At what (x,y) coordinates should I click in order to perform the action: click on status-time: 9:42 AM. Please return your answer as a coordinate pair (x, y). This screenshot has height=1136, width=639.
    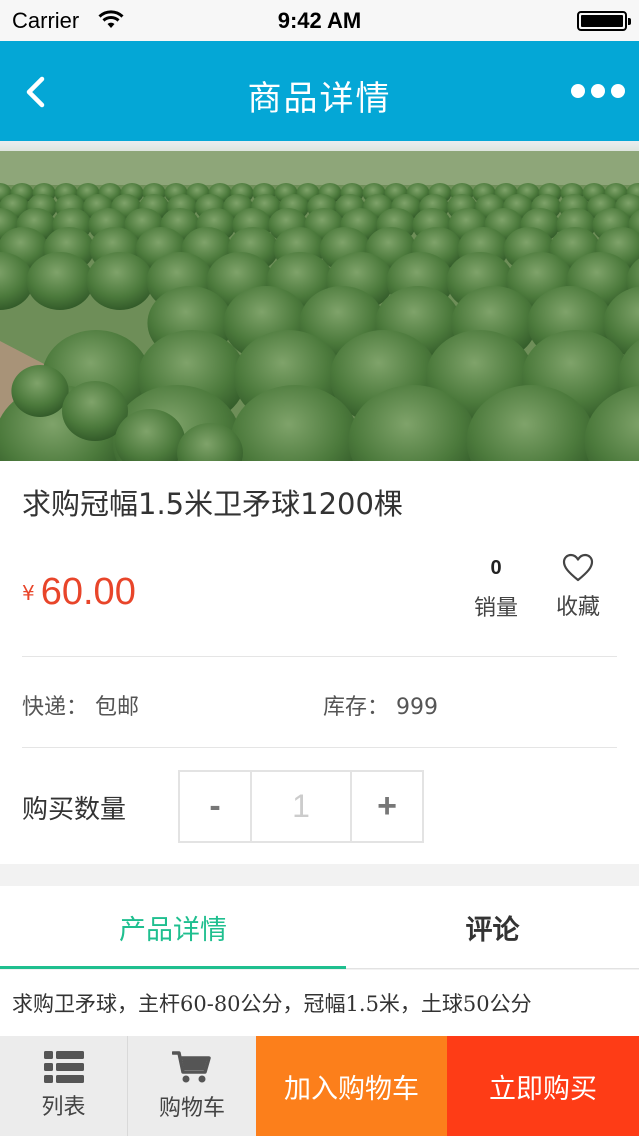
    Looking at the image, I should click on (319, 20).